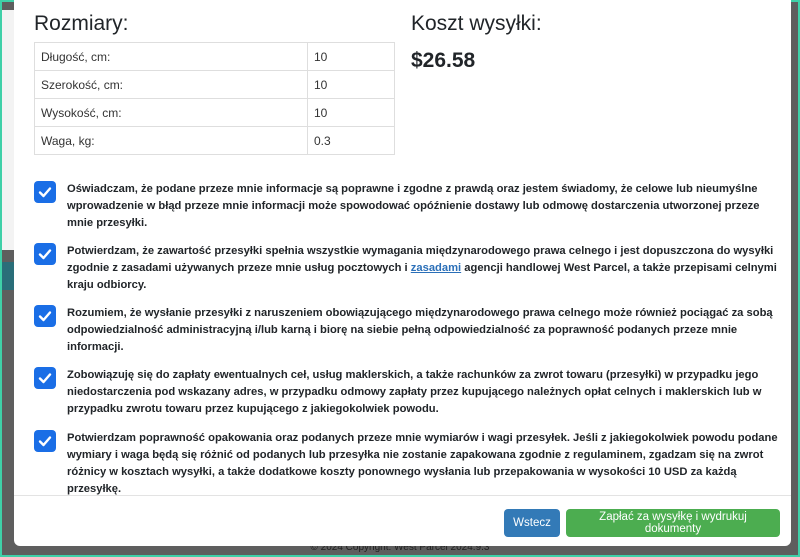 Image resolution: width=800 pixels, height=557 pixels. I want to click on rules-link: zasadami, so click(436, 268).